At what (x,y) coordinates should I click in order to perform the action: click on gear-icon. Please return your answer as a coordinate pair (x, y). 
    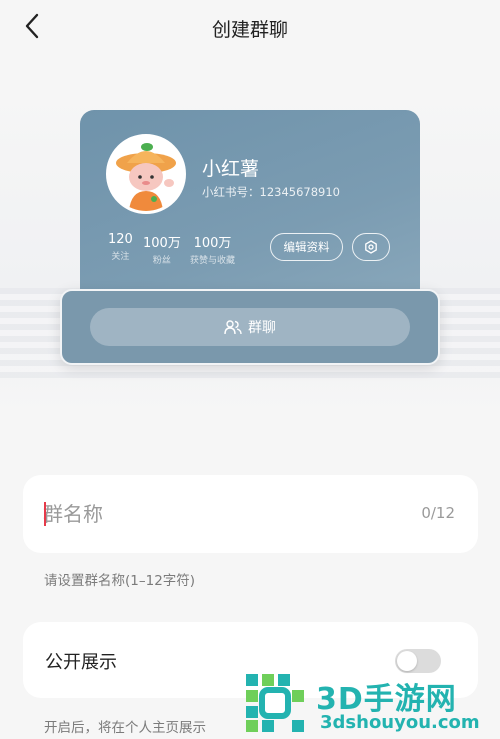
    Looking at the image, I should click on (371, 247).